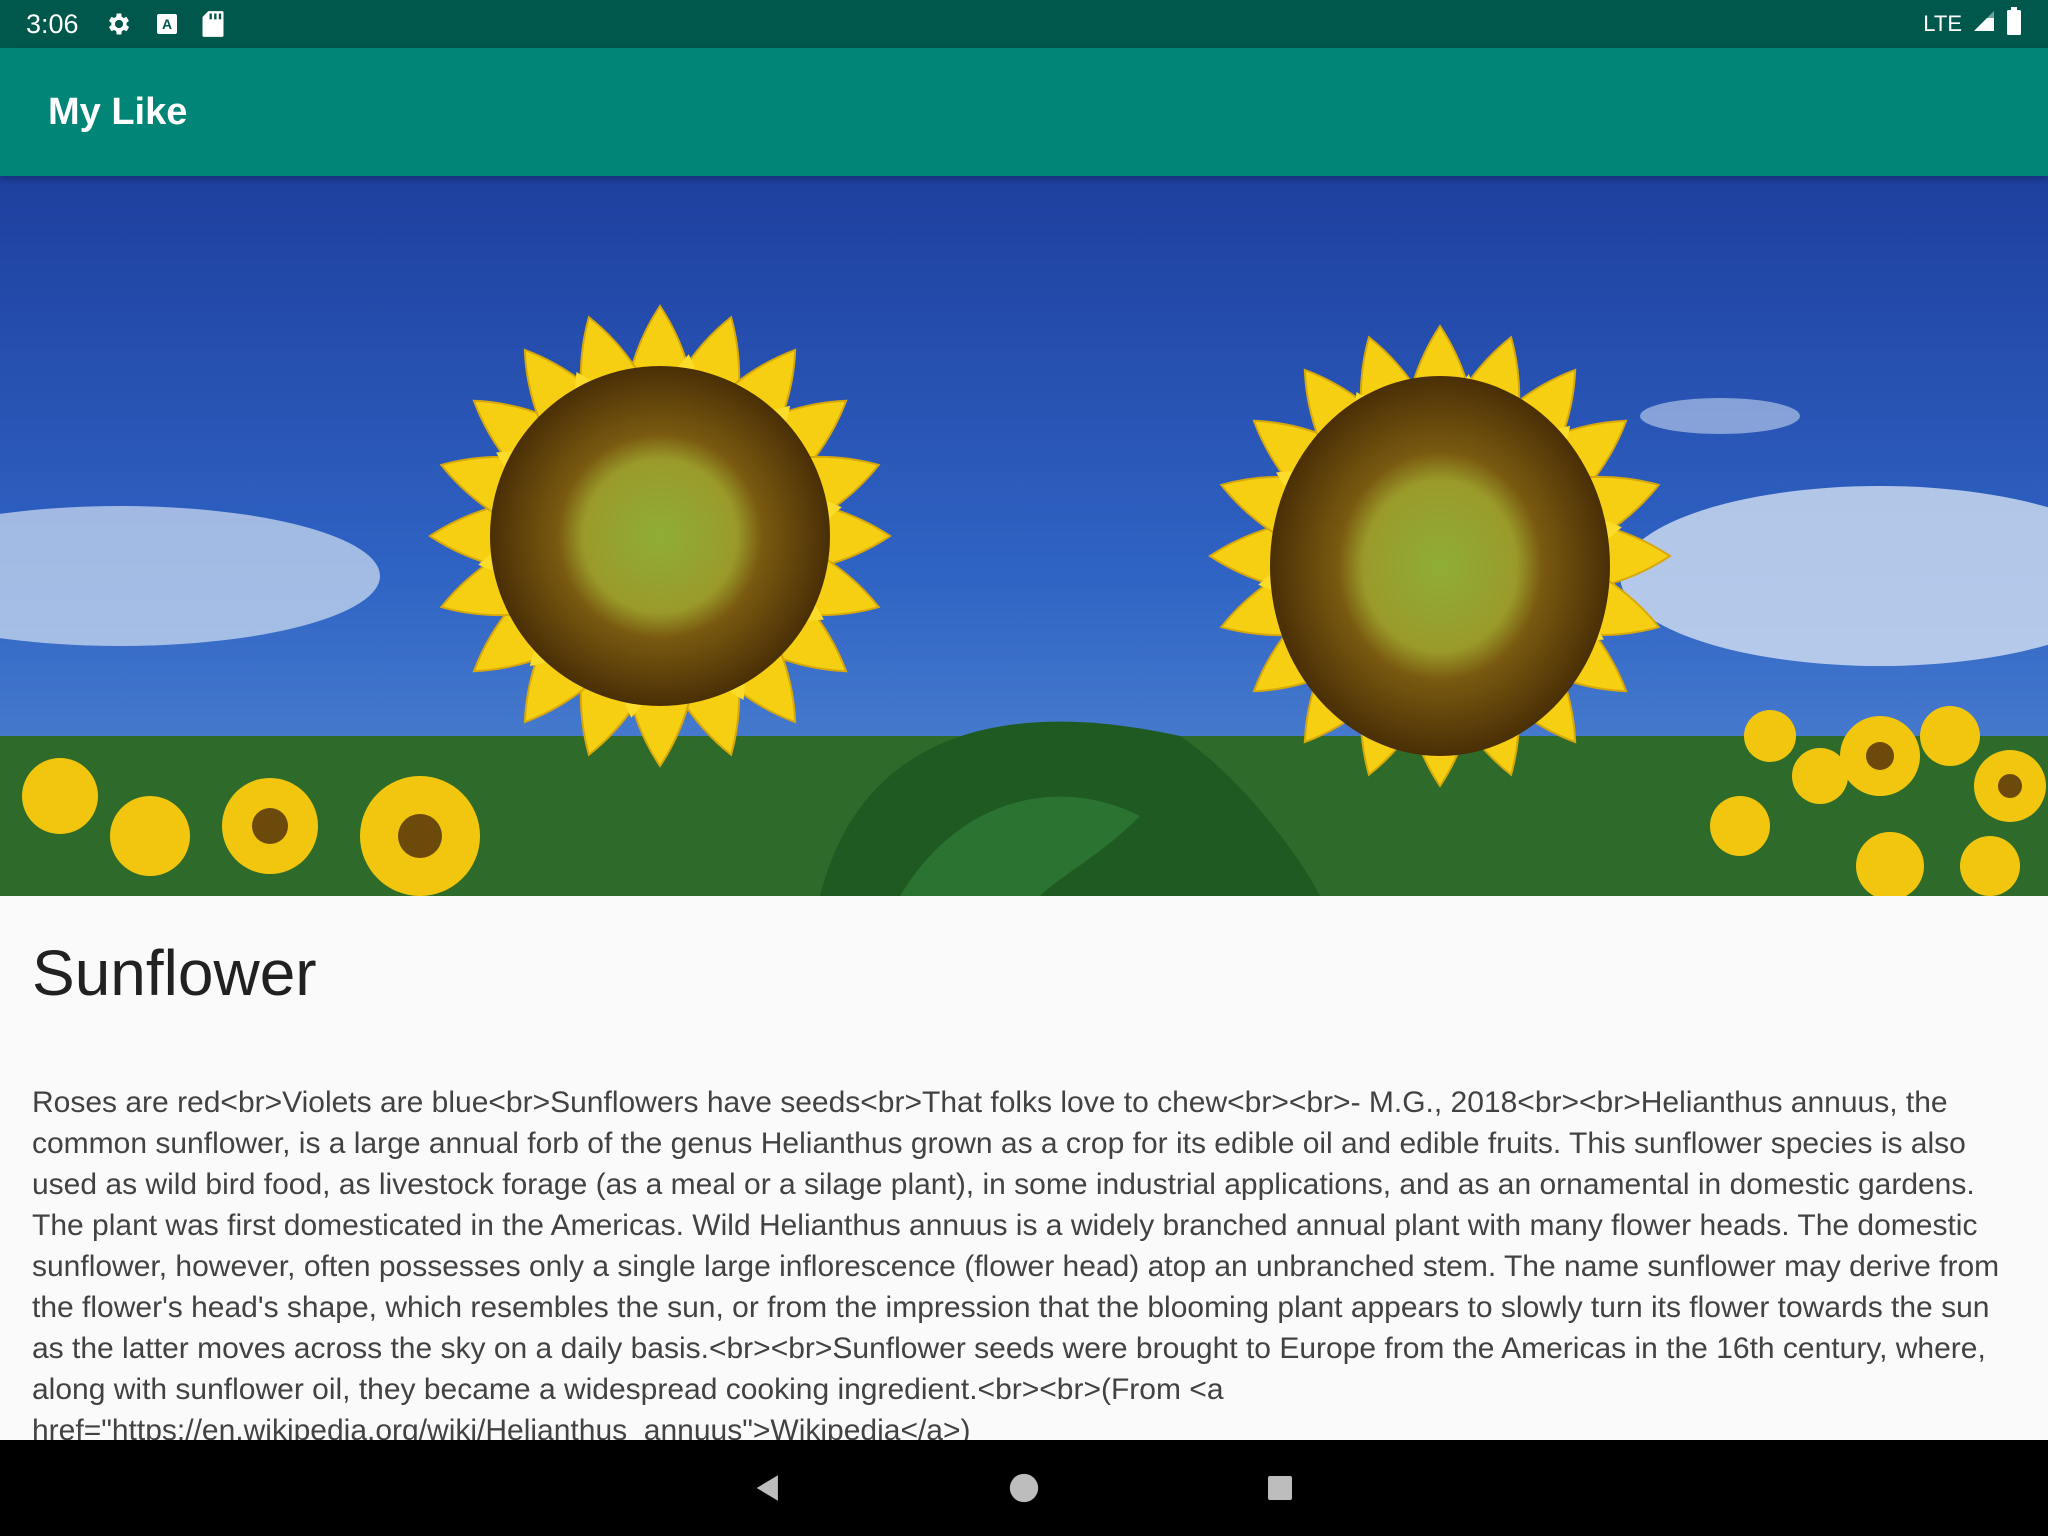 Image resolution: width=2048 pixels, height=1536 pixels. I want to click on settings-icon, so click(119, 24).